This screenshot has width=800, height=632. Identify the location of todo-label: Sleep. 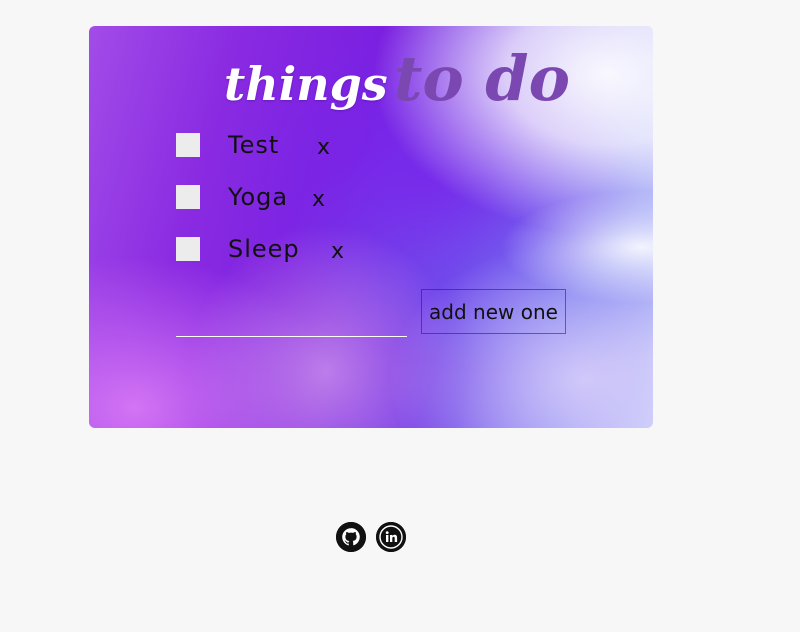
(264, 249).